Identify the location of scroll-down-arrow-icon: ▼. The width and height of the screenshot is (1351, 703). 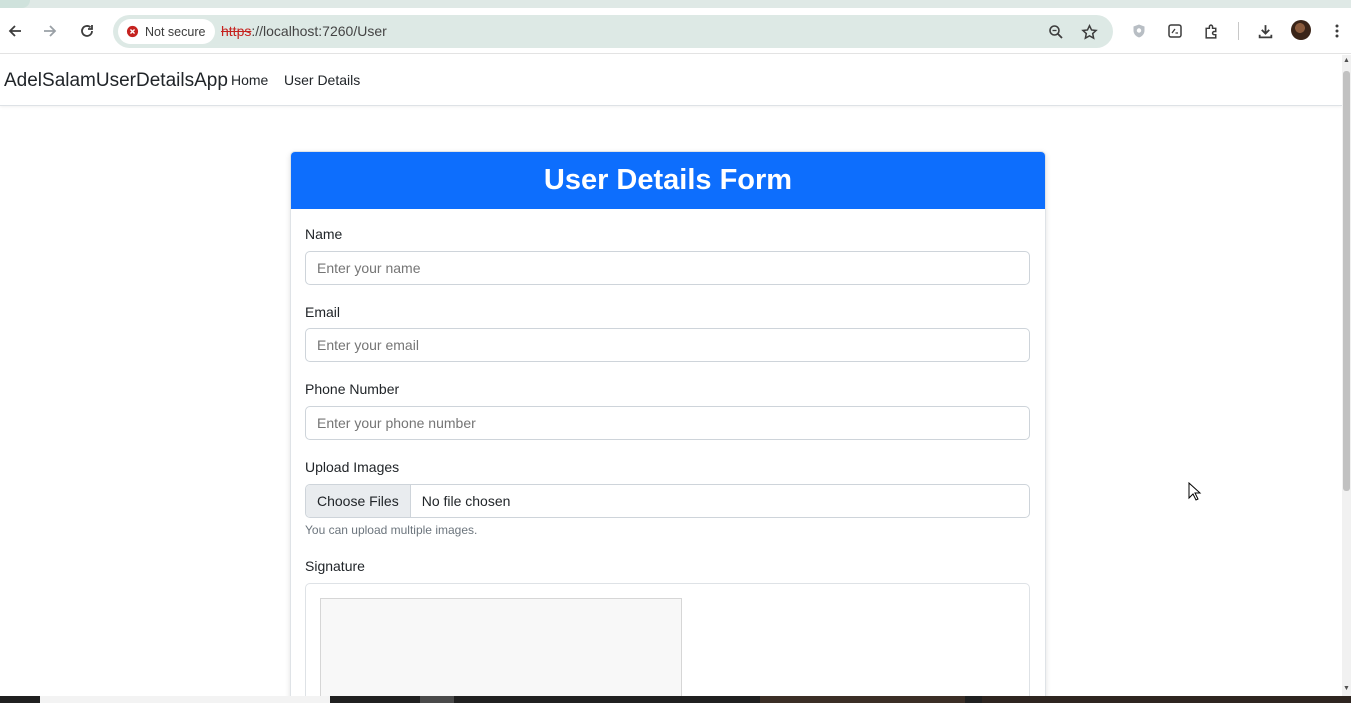
(1346, 688).